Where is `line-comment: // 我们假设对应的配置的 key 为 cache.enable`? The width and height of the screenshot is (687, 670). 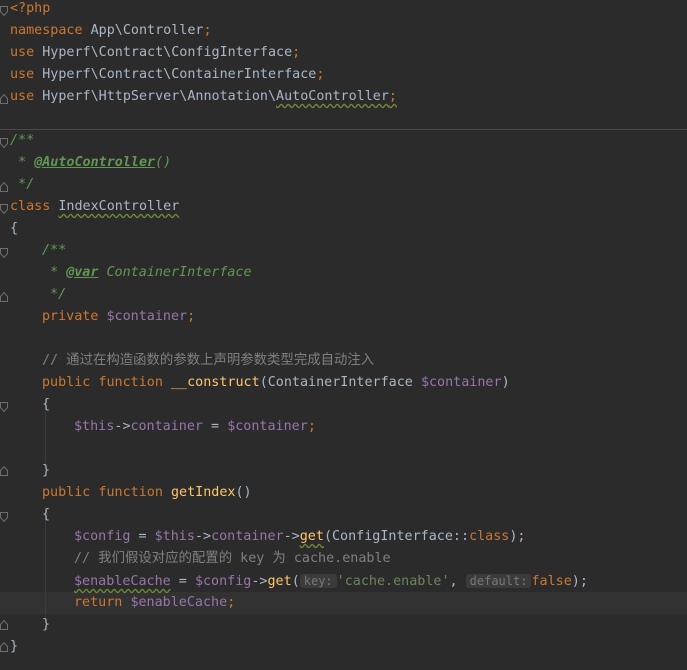
line-comment: // 我们假设对应的配置的 key 为 cache.enable is located at coordinates (232, 558).